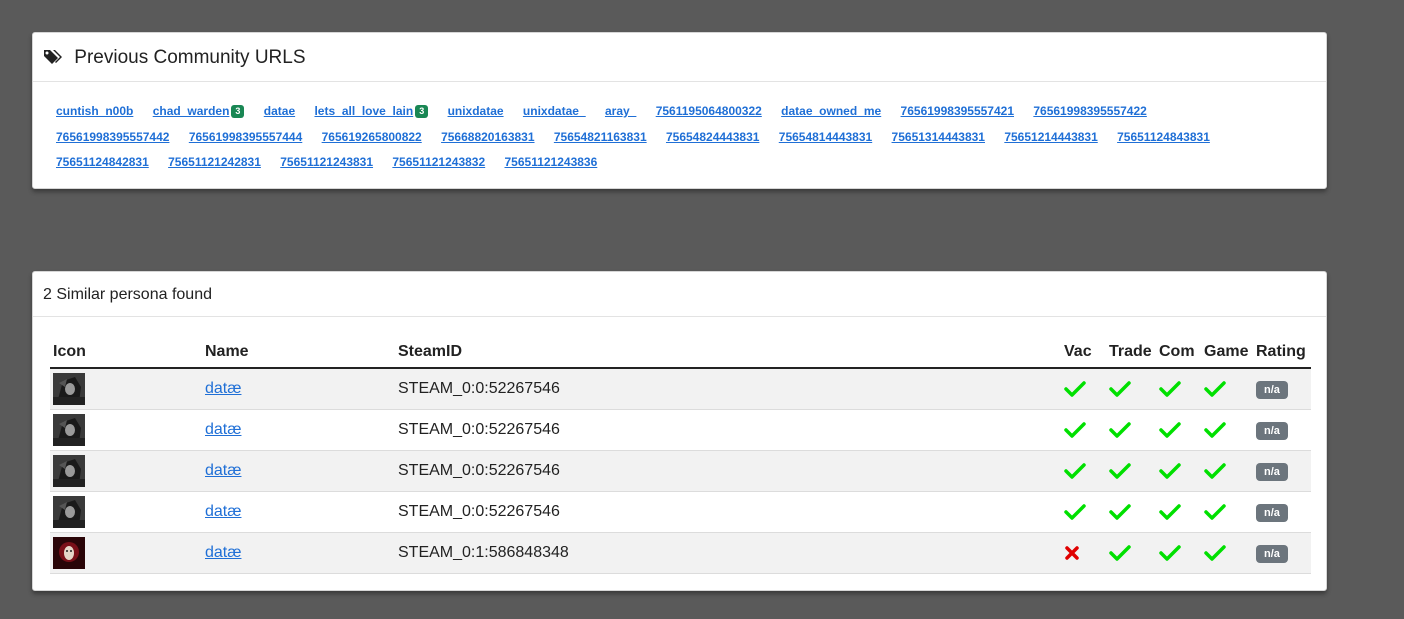  What do you see at coordinates (126, 353) in the screenshot?
I see `col-icon-header: Icon` at bounding box center [126, 353].